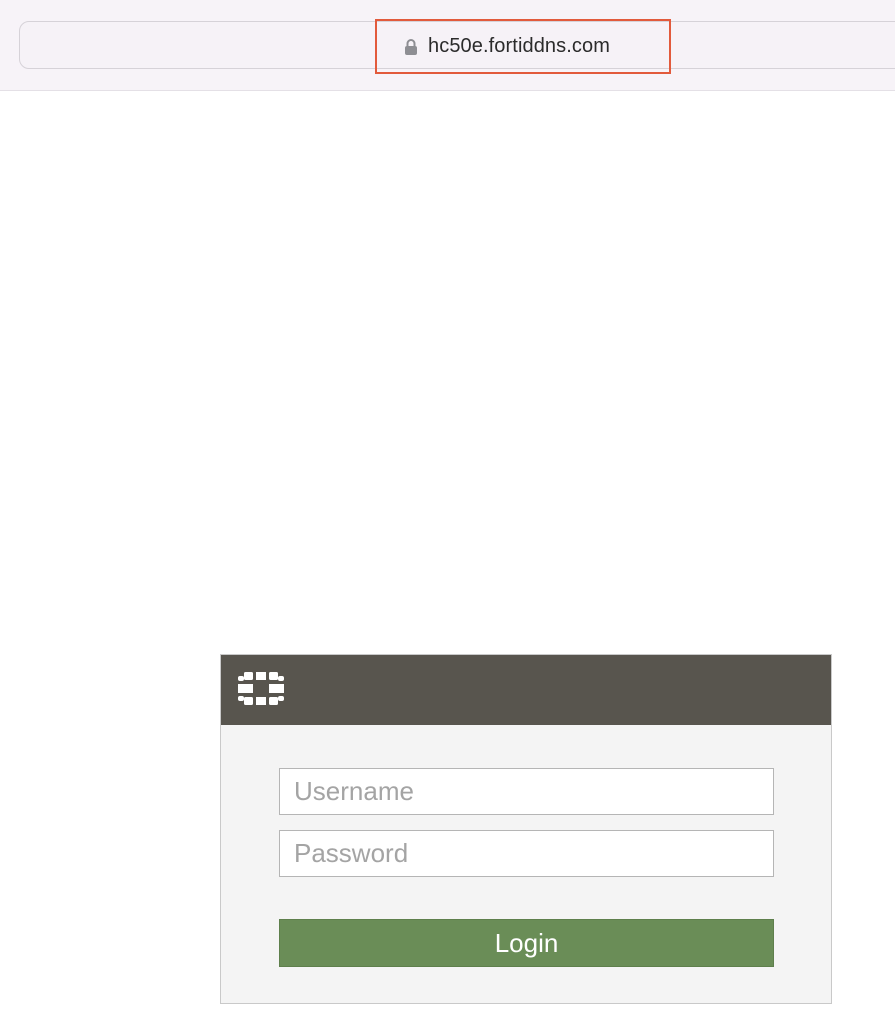  I want to click on lock-icon, so click(411, 47).